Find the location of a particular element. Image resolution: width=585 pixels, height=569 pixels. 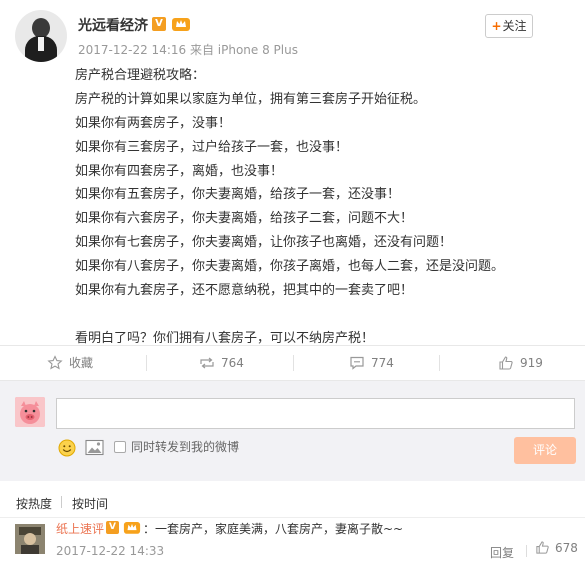

plus-icon: + is located at coordinates (496, 26).